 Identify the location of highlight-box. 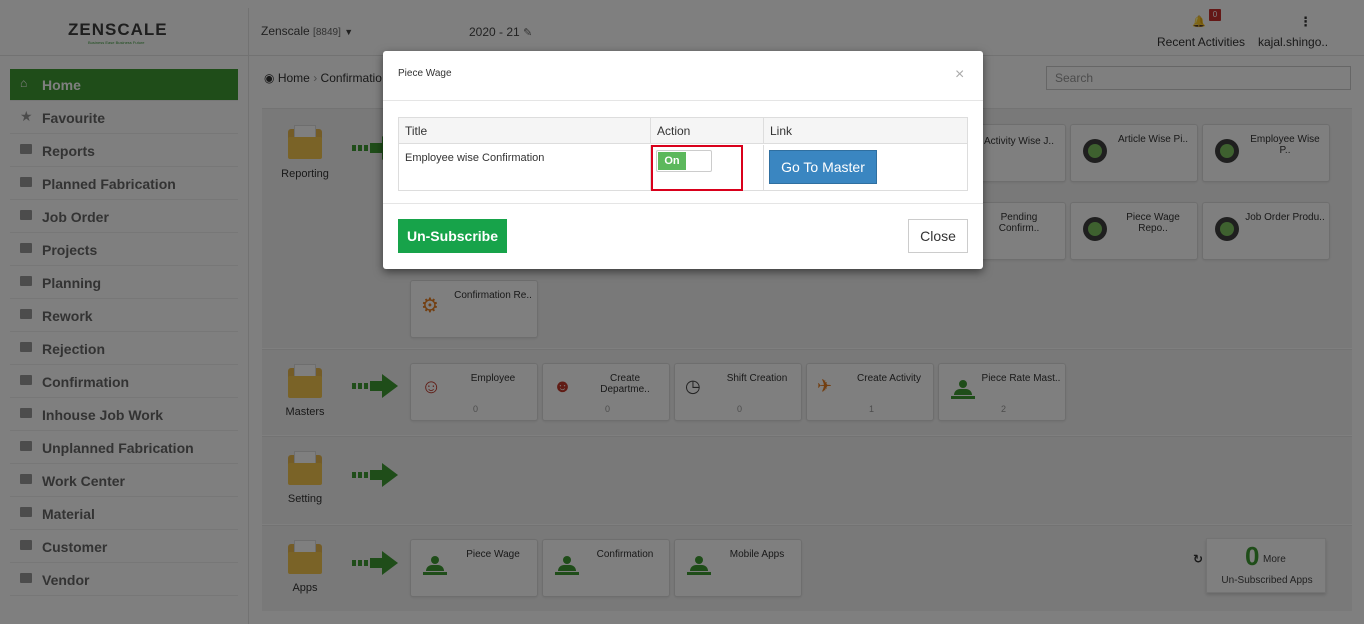
(697, 168).